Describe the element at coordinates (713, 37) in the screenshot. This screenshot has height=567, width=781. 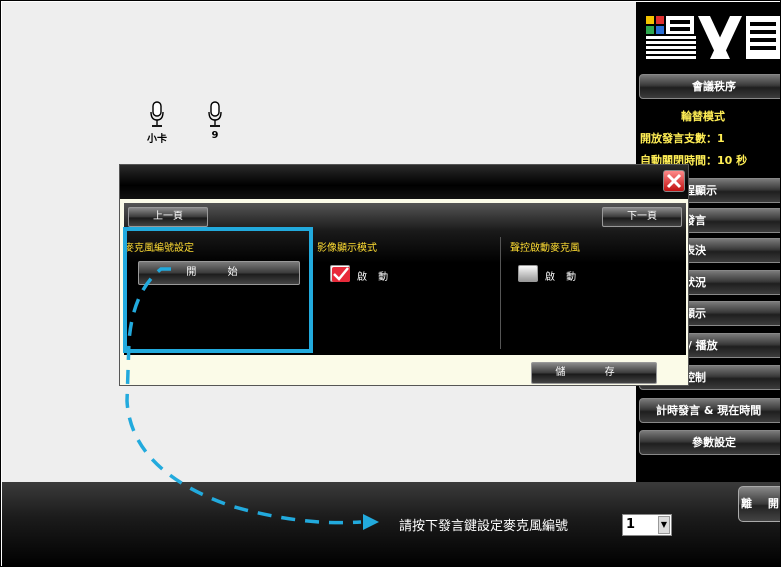
I see `brand-logo` at that location.